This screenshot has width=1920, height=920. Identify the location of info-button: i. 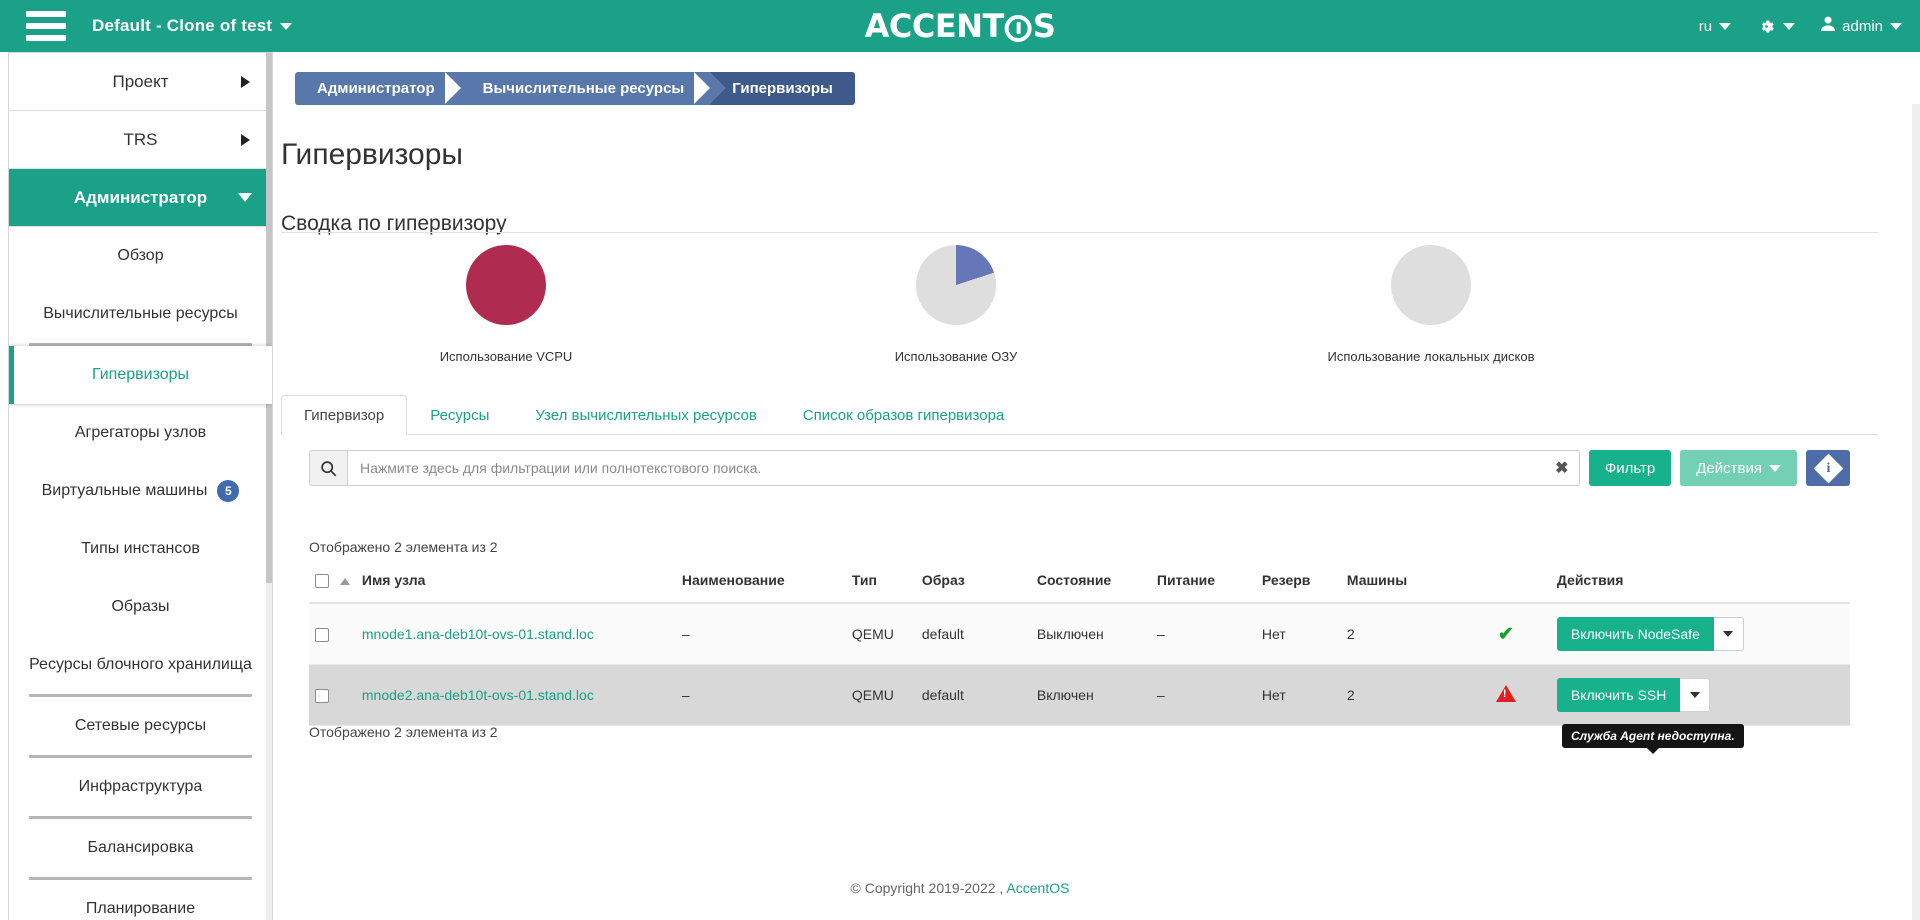
(1828, 468).